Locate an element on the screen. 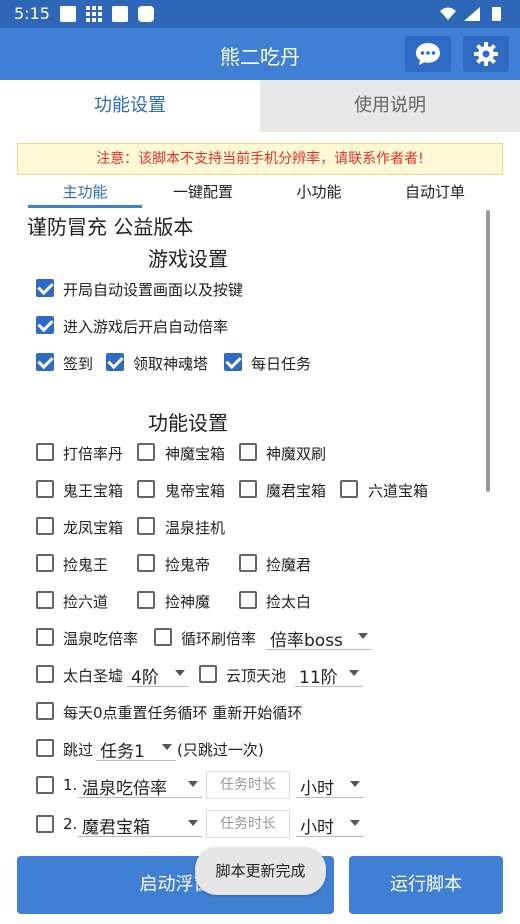  subtab-auto-order: 自动订单 is located at coordinates (435, 194).